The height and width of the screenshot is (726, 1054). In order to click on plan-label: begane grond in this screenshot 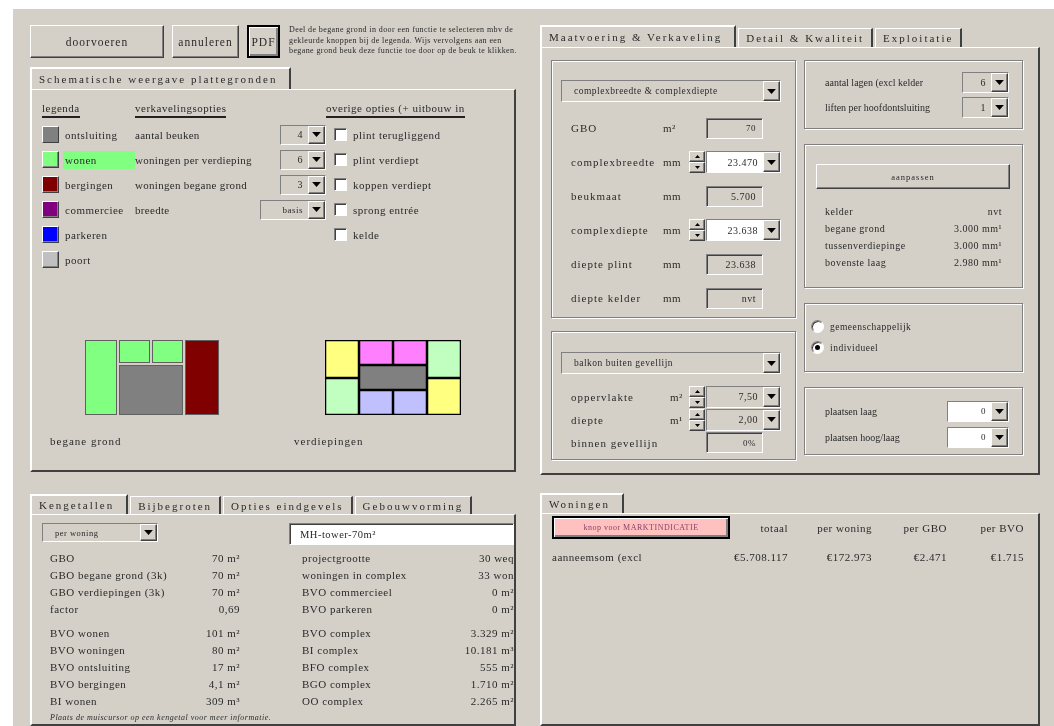, I will do `click(86, 441)`.